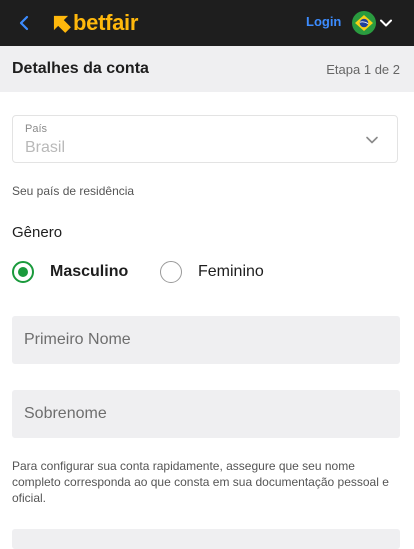  I want to click on top-bar: betfair Login, so click(207, 23).